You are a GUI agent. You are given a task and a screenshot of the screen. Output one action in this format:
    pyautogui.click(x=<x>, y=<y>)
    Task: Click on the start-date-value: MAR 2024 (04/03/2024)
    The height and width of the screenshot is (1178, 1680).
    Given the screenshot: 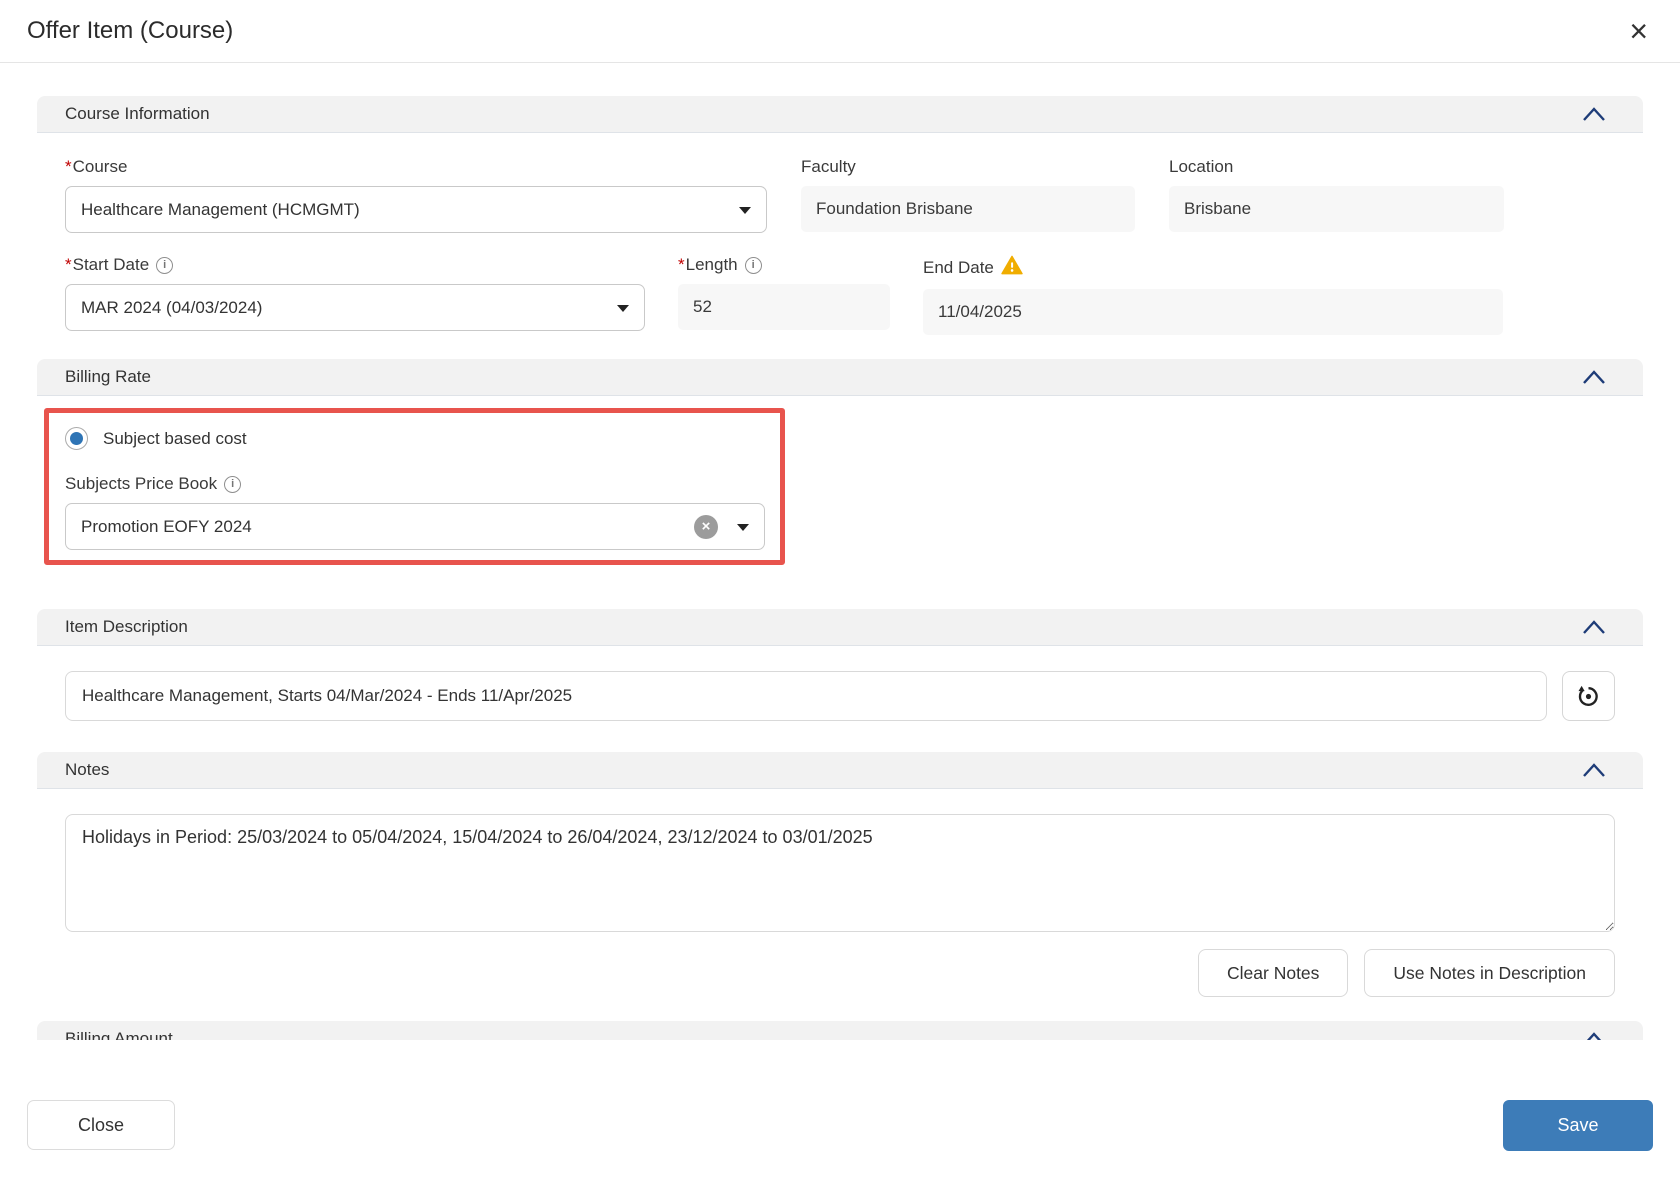 What is the action you would take?
    pyautogui.click(x=172, y=307)
    